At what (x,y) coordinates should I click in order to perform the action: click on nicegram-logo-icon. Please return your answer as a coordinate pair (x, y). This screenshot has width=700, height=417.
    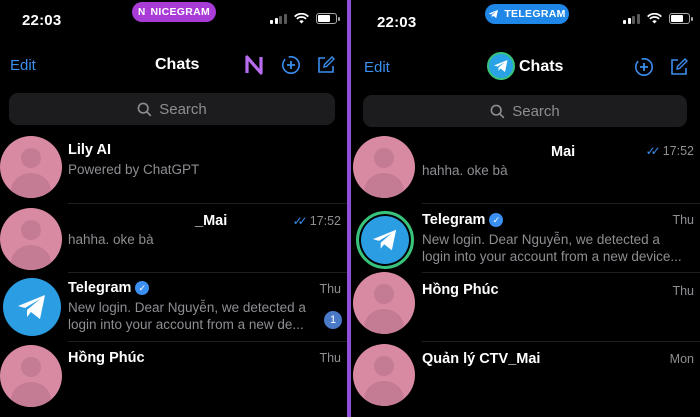
    Looking at the image, I should click on (254, 65).